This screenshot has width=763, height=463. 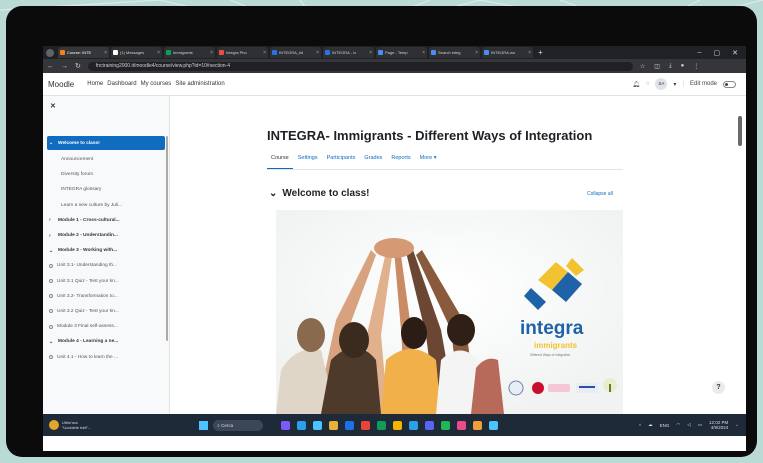 I want to click on nav-my-courses: My courses, so click(x=156, y=84).